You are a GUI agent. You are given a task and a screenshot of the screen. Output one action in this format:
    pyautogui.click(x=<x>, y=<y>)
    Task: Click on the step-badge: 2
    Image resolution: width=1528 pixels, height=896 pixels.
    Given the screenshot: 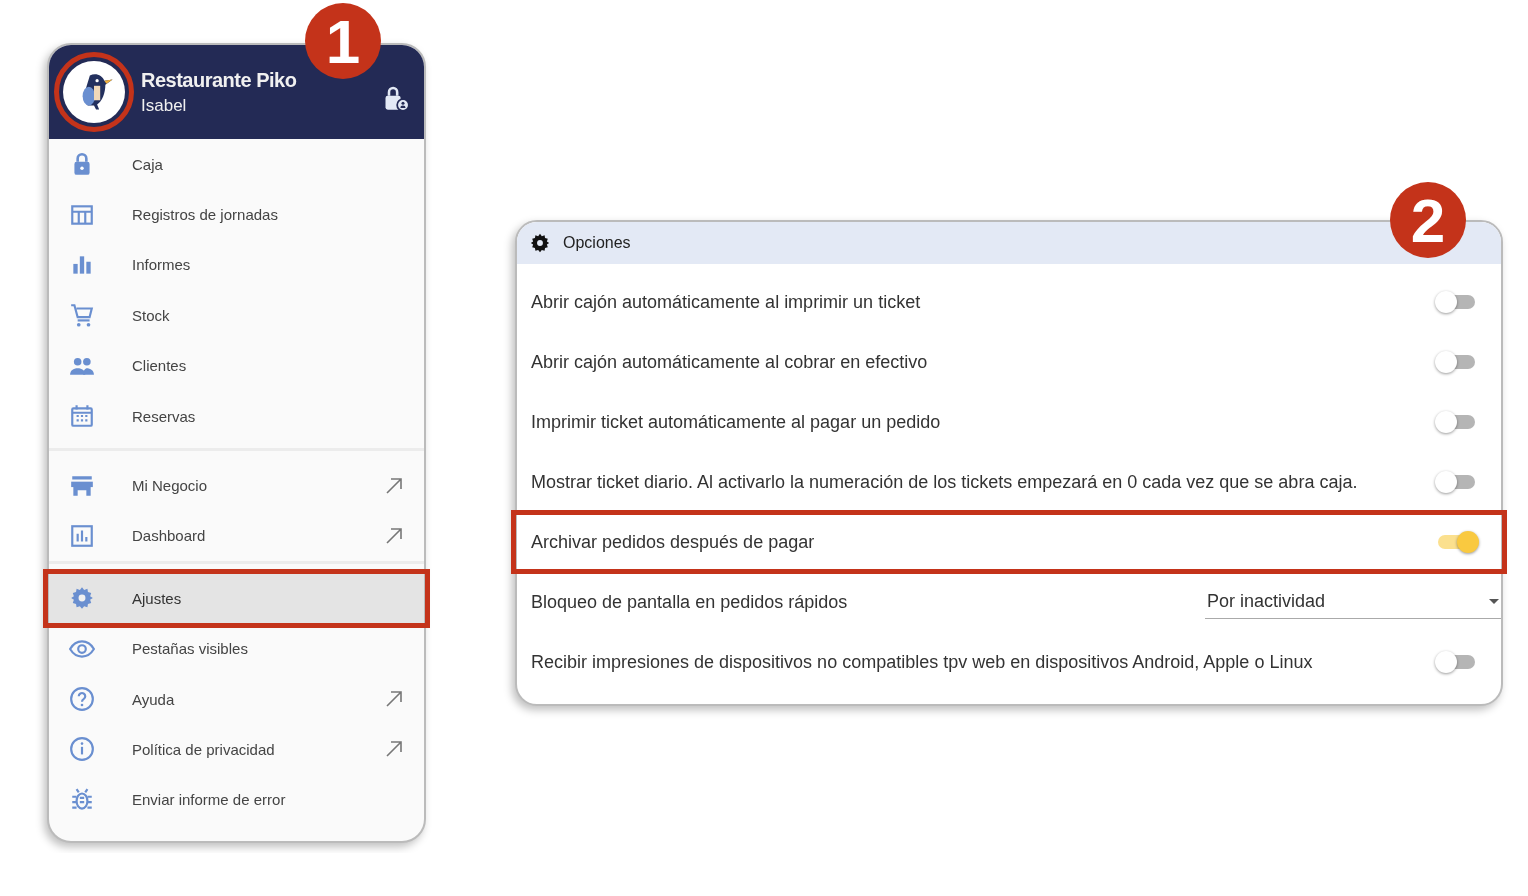 What is the action you would take?
    pyautogui.click(x=1428, y=220)
    